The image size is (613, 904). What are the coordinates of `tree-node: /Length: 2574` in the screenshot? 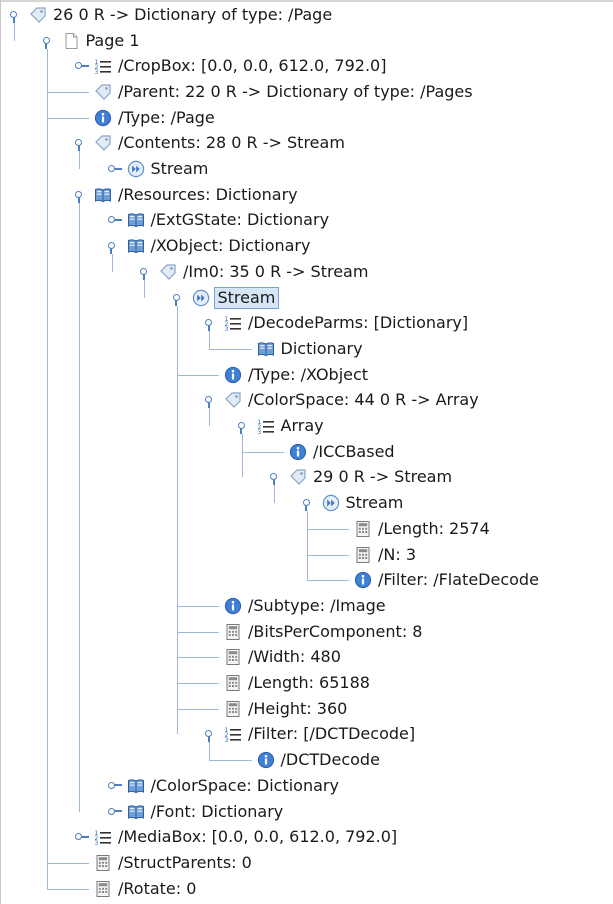 It's located at (423, 529).